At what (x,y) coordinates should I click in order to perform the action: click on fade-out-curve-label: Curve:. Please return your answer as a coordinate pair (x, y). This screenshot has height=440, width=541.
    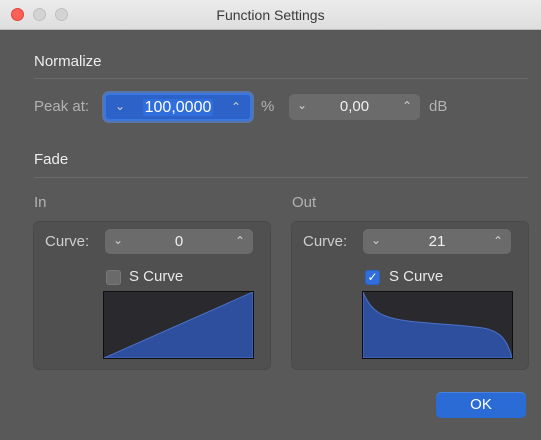
    Looking at the image, I should click on (325, 241).